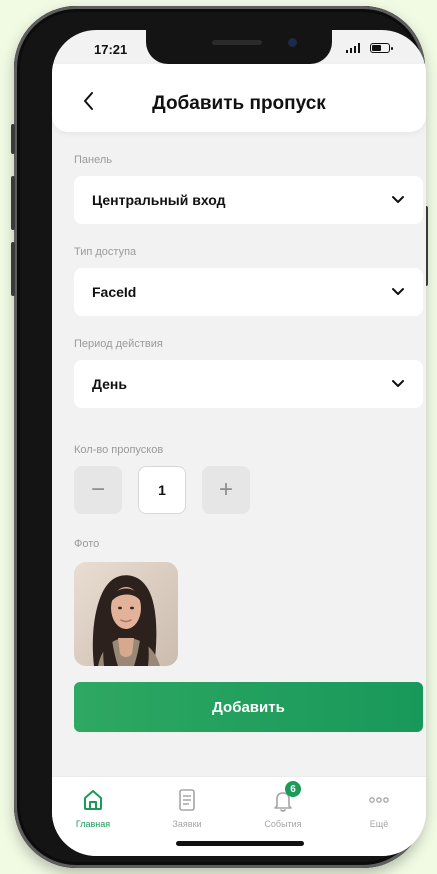  I want to click on notification-badge: 6, so click(293, 789).